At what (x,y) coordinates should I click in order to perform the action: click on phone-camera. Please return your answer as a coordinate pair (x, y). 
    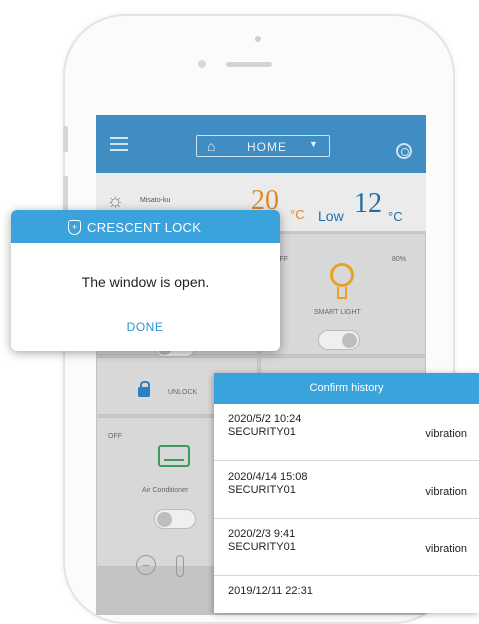
    Looking at the image, I should click on (258, 39).